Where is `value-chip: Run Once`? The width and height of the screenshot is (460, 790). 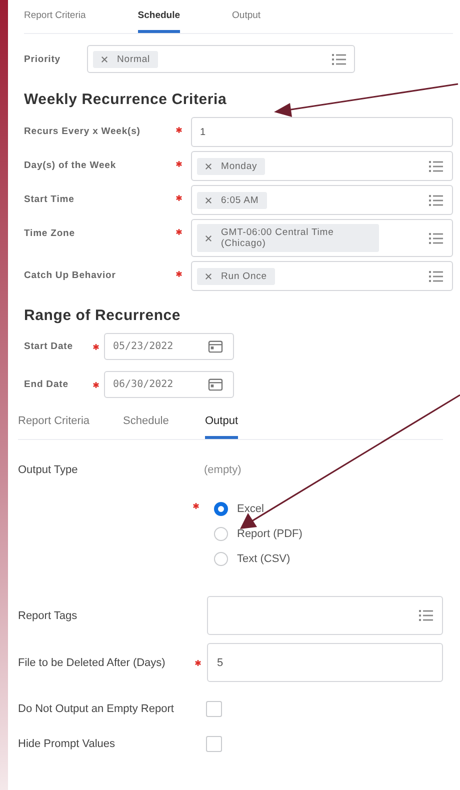
value-chip: Run Once is located at coordinates (236, 276).